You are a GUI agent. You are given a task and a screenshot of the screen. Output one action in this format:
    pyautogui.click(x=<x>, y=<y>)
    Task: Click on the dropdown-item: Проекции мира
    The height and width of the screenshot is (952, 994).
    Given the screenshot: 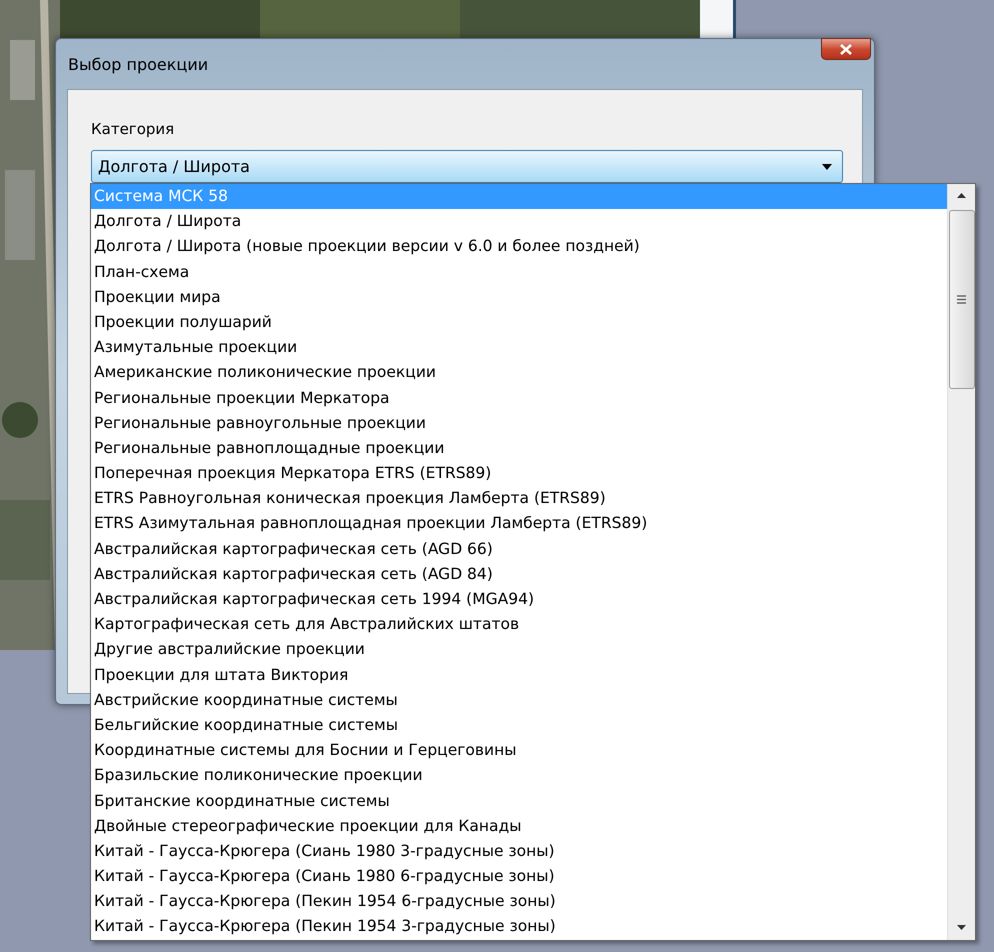 What is the action you would take?
    pyautogui.click(x=519, y=297)
    